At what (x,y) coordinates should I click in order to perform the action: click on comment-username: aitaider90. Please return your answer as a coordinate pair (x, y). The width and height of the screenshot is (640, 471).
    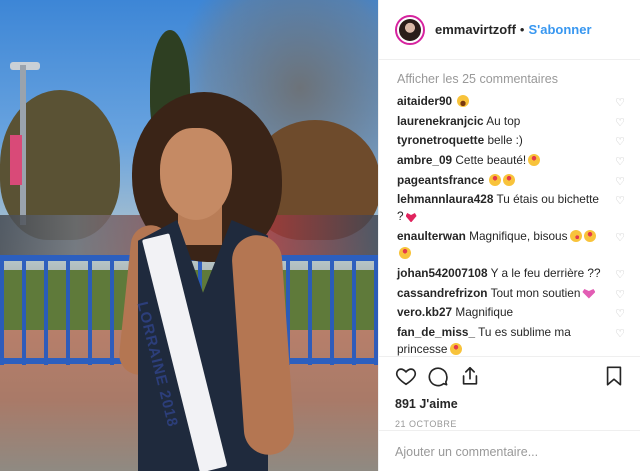
    Looking at the image, I should click on (424, 101).